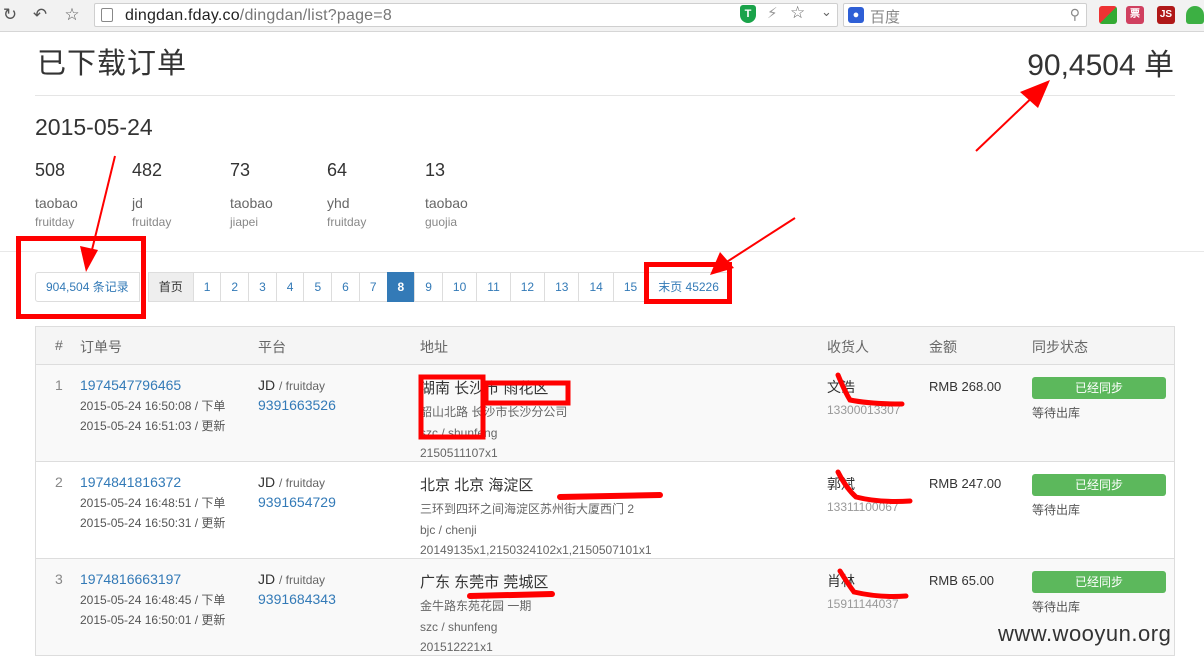 This screenshot has height=663, width=1204. I want to click on redaction-marks, so click(665, 485).